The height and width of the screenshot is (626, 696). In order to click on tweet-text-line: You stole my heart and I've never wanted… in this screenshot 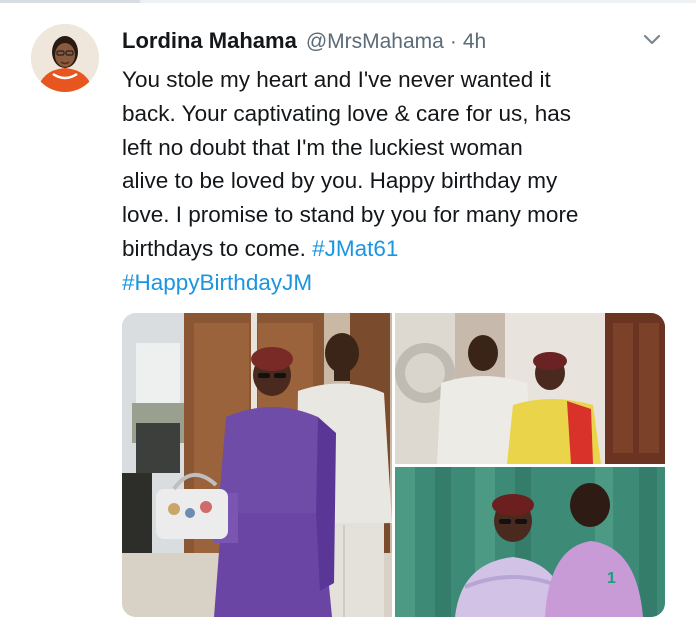, I will do `click(336, 79)`.